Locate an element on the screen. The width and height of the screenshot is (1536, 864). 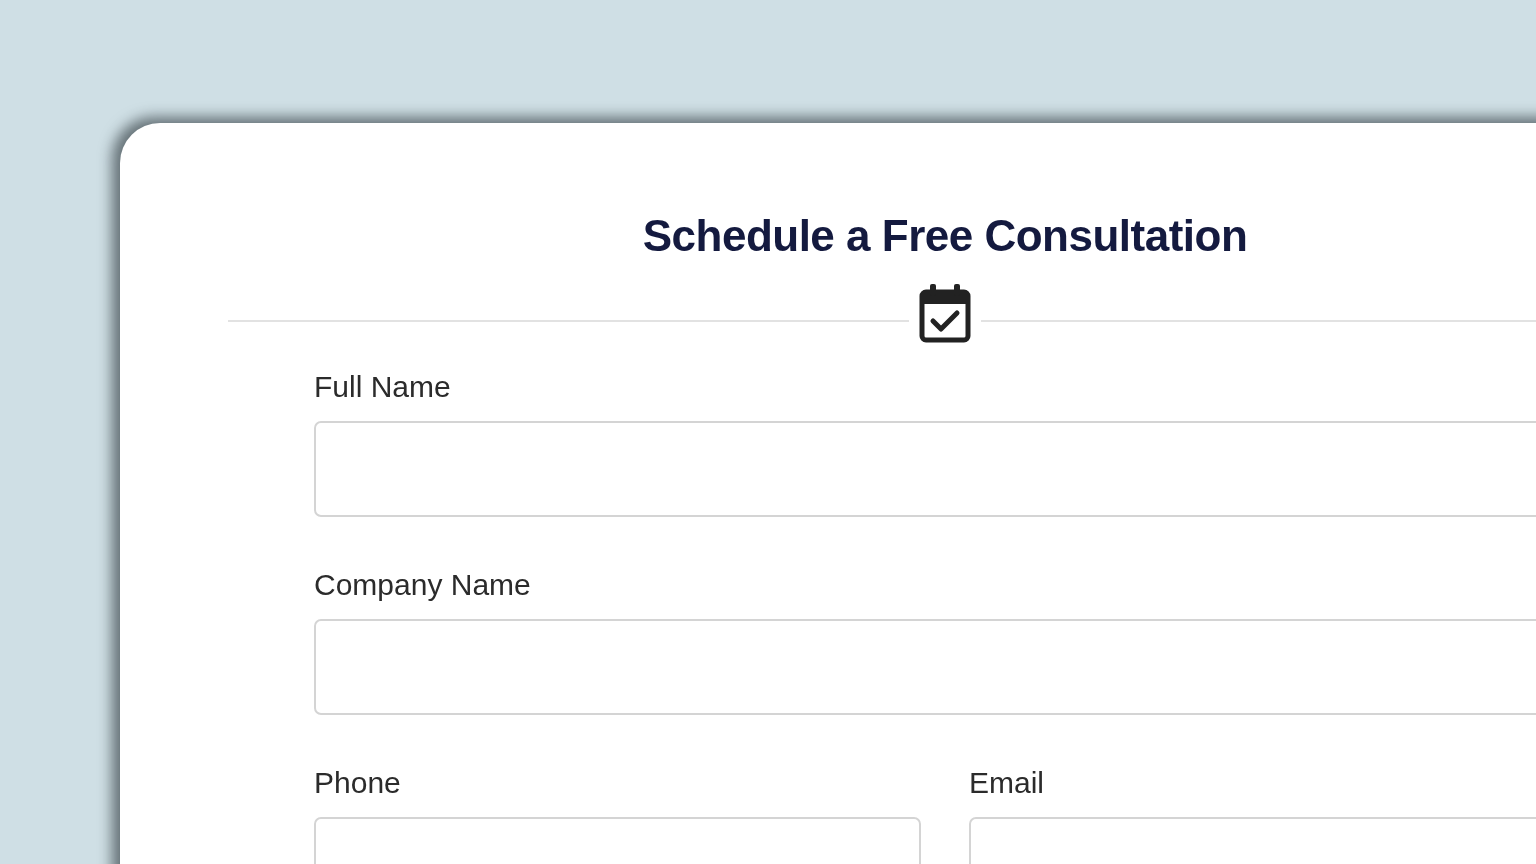
field-label: Phone is located at coordinates (358, 783).